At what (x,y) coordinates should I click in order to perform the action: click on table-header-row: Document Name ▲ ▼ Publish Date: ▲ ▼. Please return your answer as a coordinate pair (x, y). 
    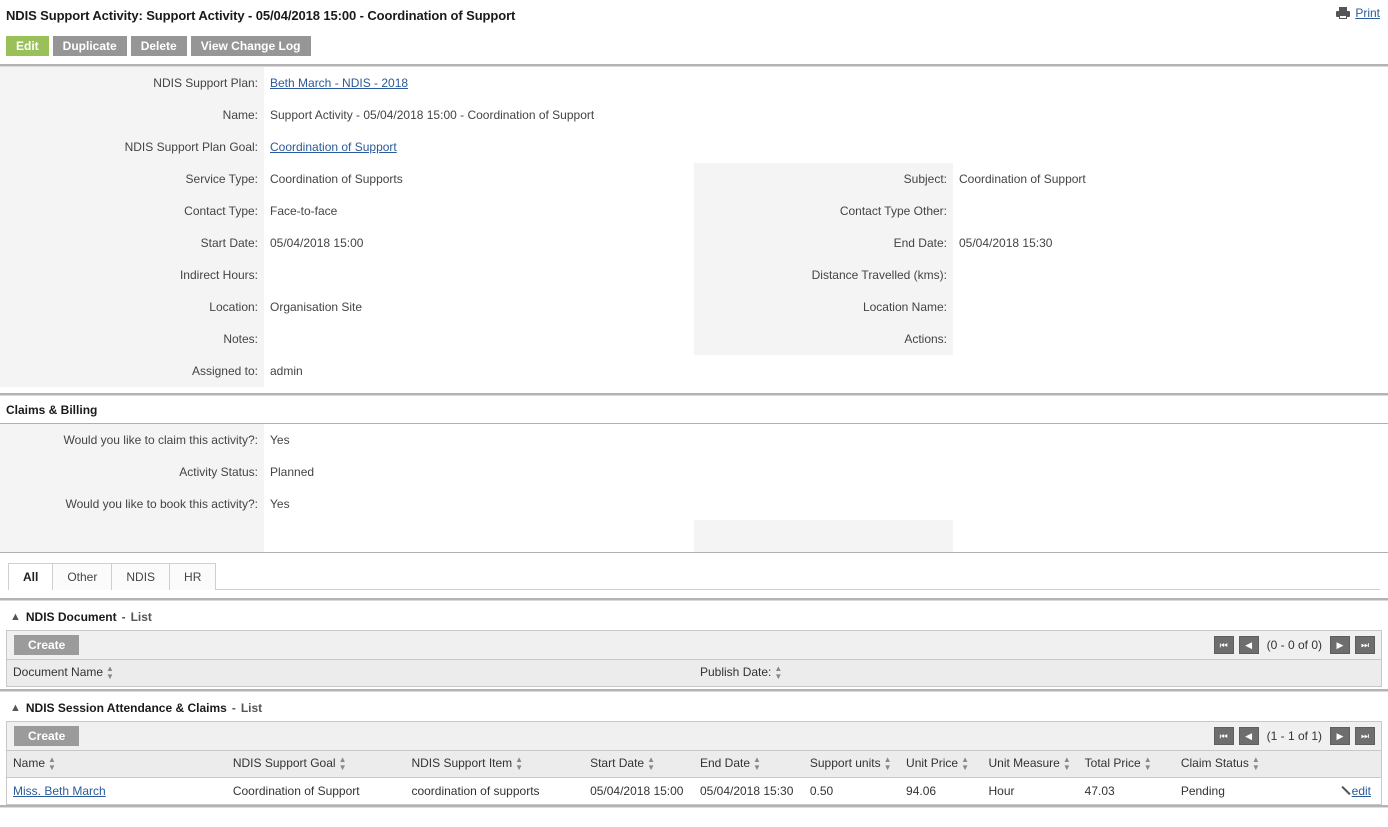
    Looking at the image, I should click on (694, 673).